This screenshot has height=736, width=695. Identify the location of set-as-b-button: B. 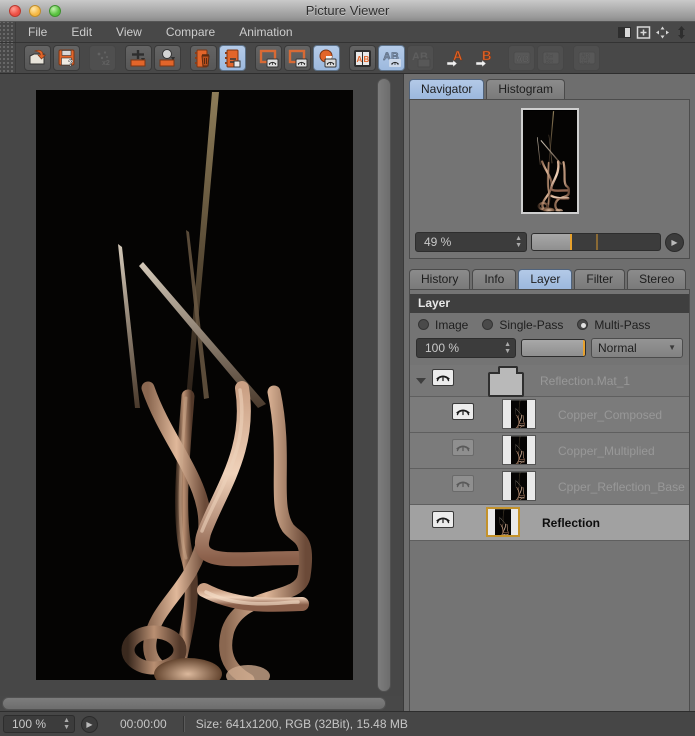
(485, 58).